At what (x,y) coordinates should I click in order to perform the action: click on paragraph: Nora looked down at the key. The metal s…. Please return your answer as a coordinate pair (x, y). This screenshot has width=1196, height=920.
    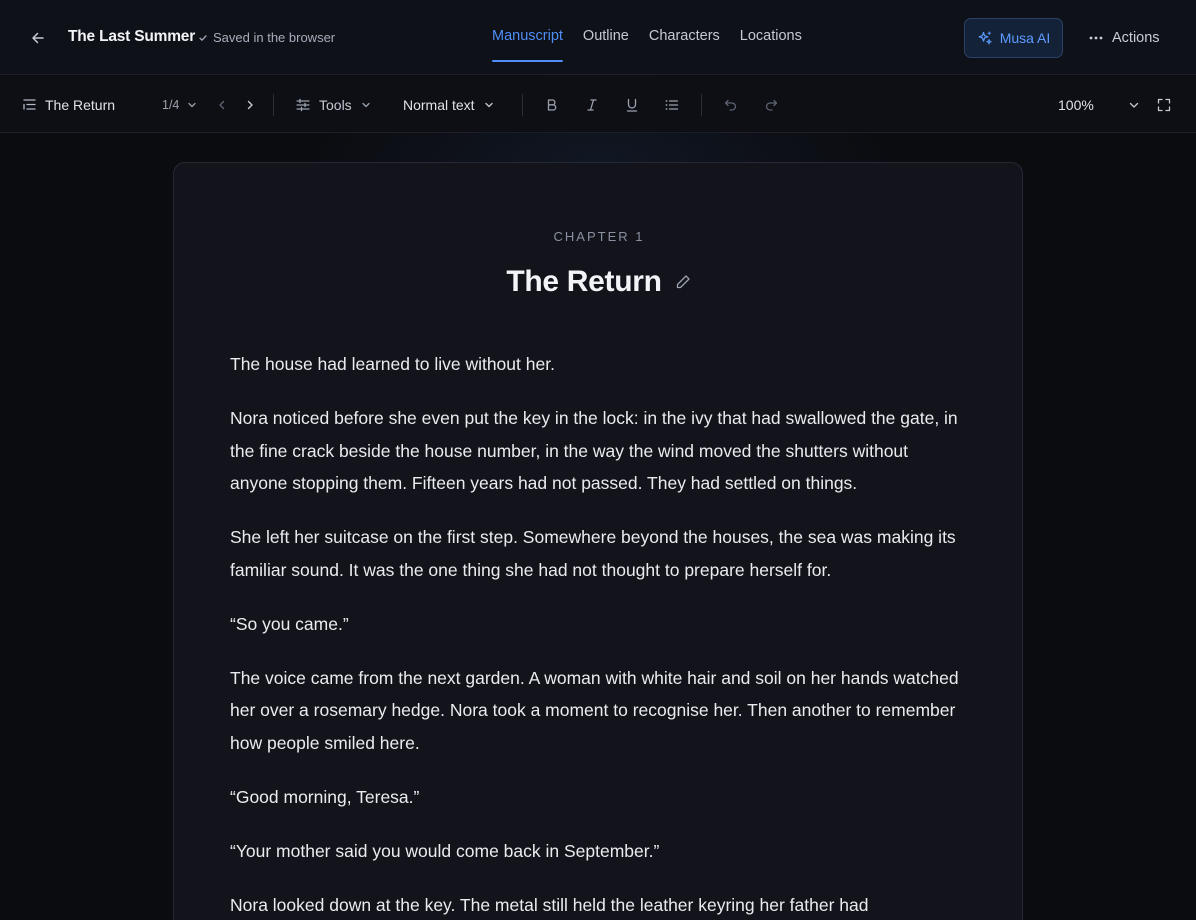
    Looking at the image, I should click on (549, 904).